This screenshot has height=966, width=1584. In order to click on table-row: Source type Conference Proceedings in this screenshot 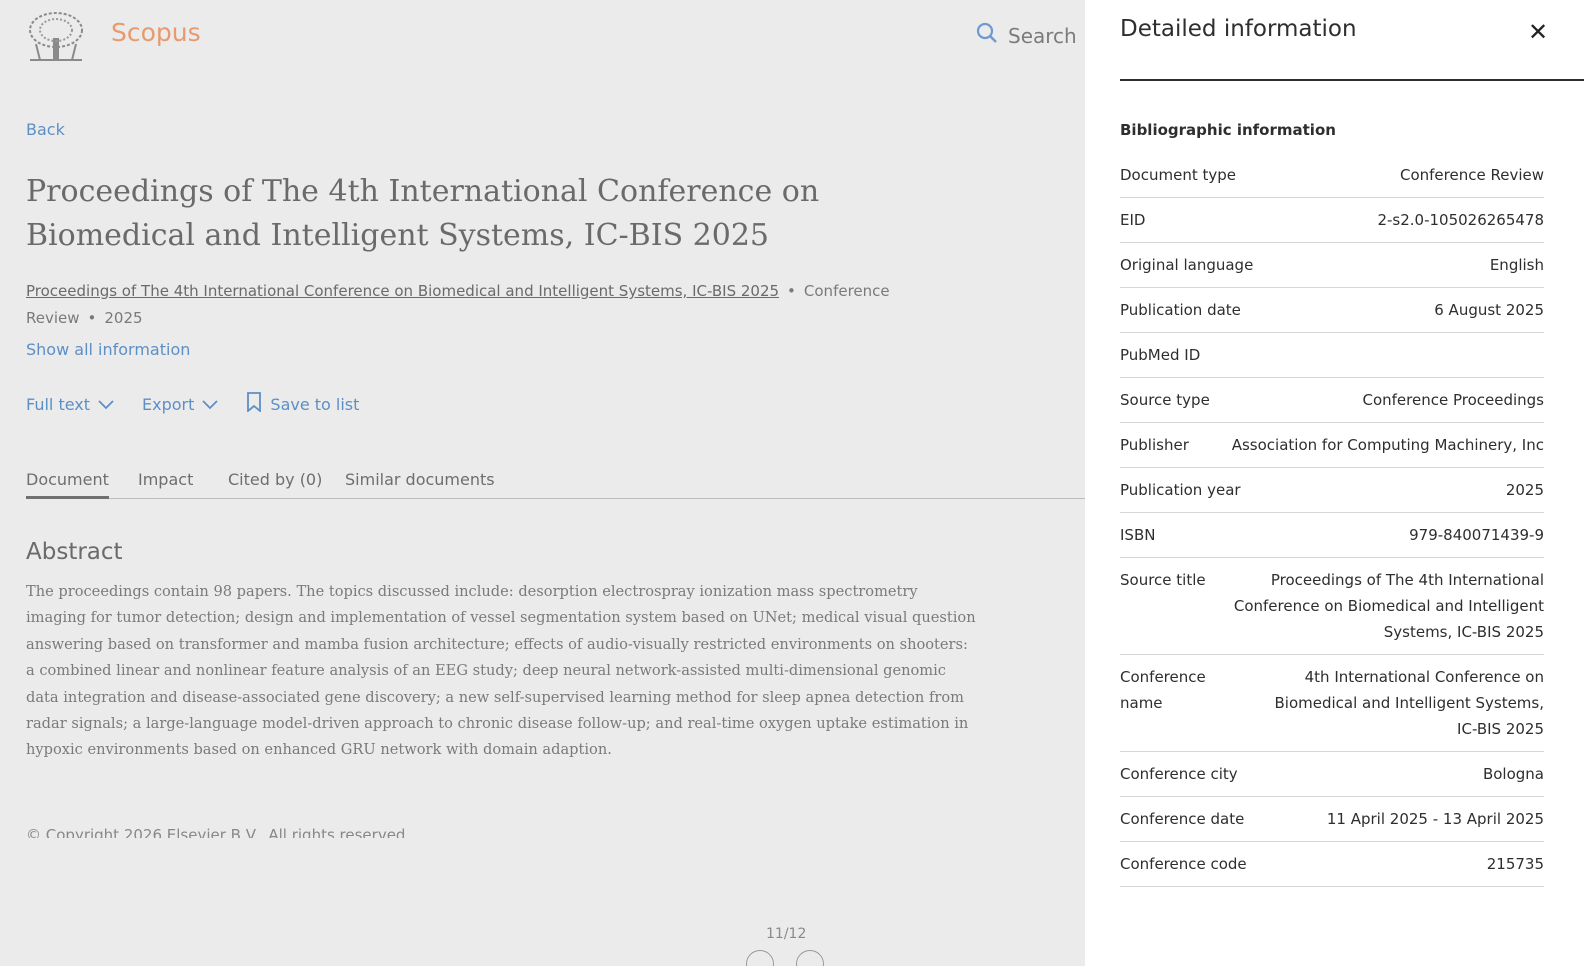, I will do `click(1332, 400)`.